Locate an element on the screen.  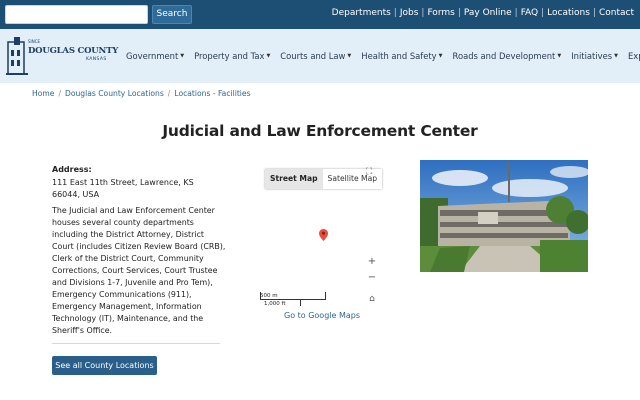
map-type-control: Street Map Satellite Map is located at coordinates (324, 179).